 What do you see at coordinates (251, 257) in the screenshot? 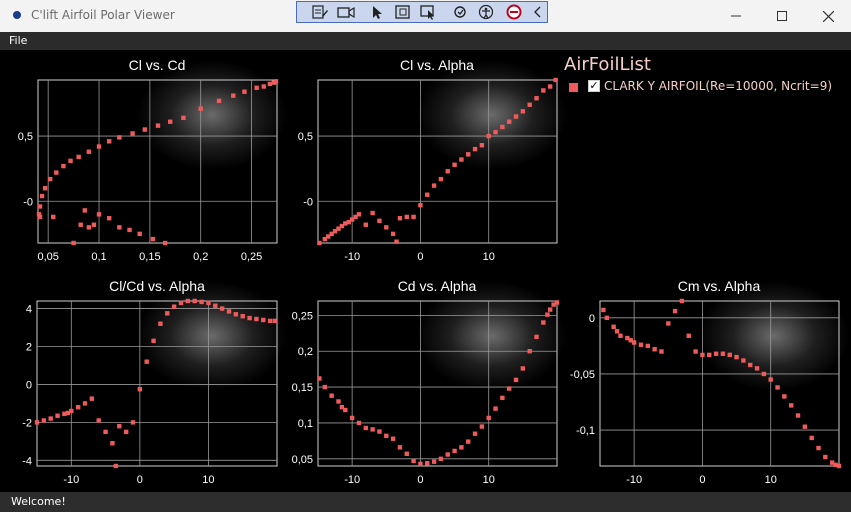
I see `x-tick-label: 0,25` at bounding box center [251, 257].